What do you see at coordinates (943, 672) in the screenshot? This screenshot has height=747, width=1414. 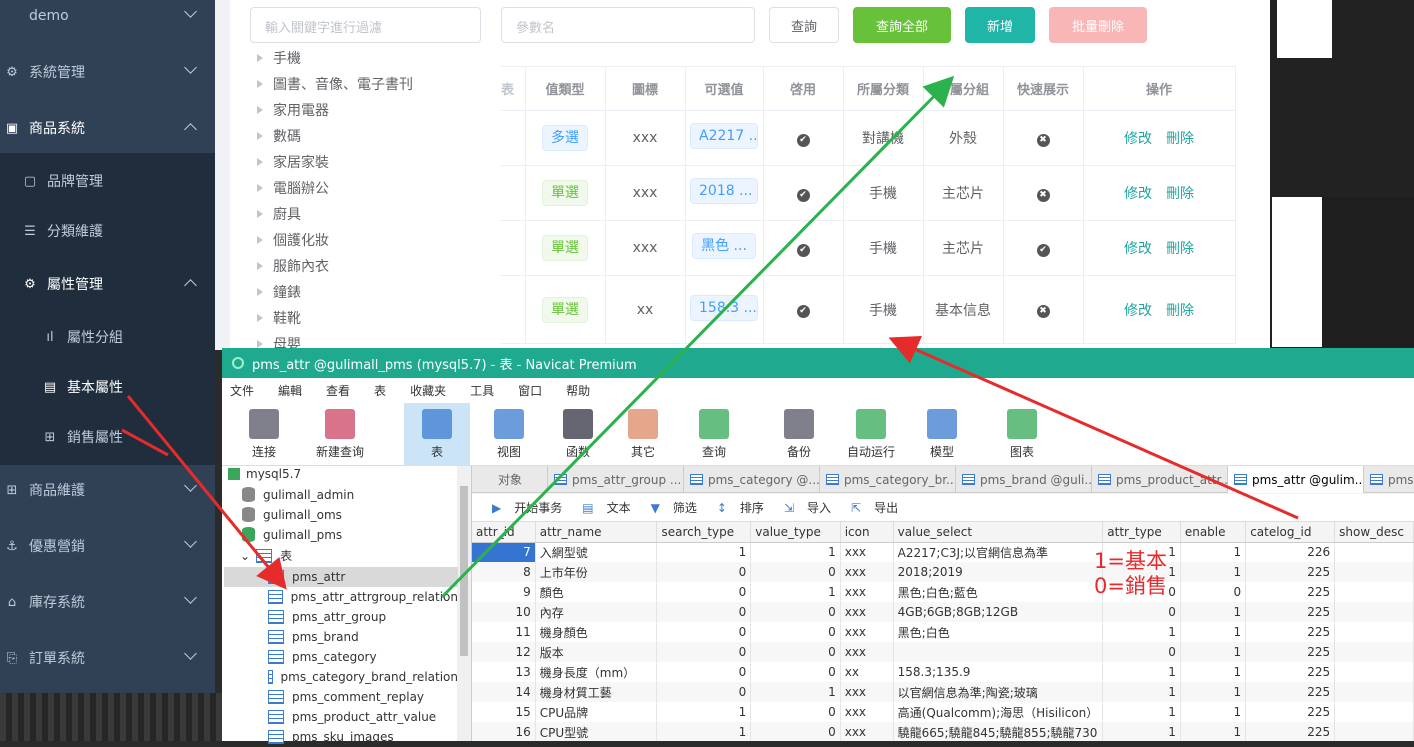 I see `grid-row: 13 機身長度（mm） 0 0 xx 158.3;135.9 1 1 225` at bounding box center [943, 672].